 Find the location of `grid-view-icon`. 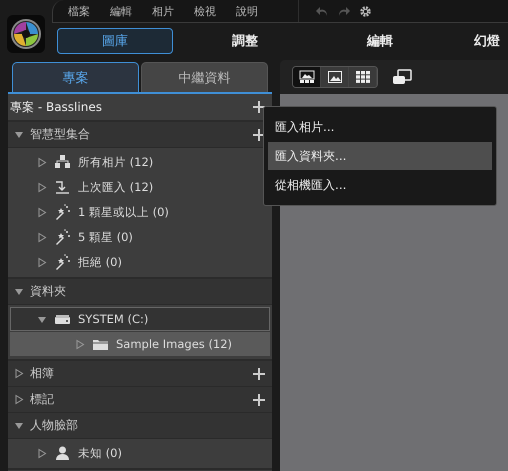

grid-view-icon is located at coordinates (362, 77).